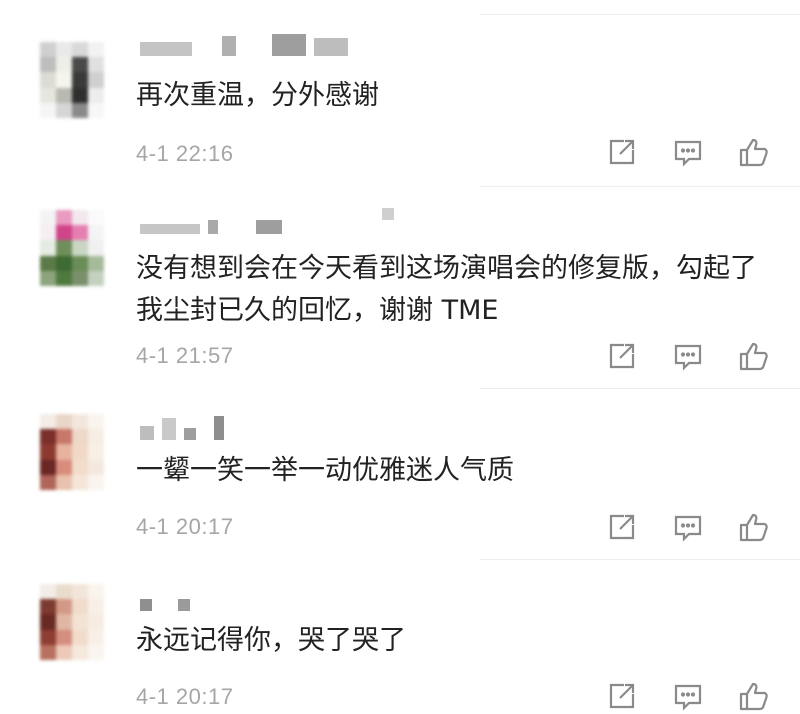 This screenshot has height=714, width=800. Describe the element at coordinates (271, 640) in the screenshot. I see `comment-text: 永远记得你，哭了哭了` at that location.